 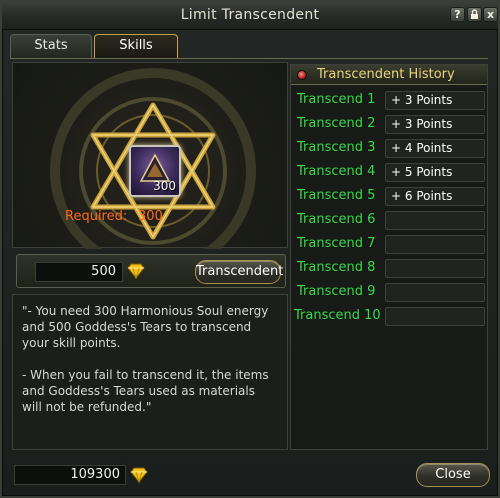 What do you see at coordinates (336, 171) in the screenshot?
I see `history-row-label: Transcend 4` at bounding box center [336, 171].